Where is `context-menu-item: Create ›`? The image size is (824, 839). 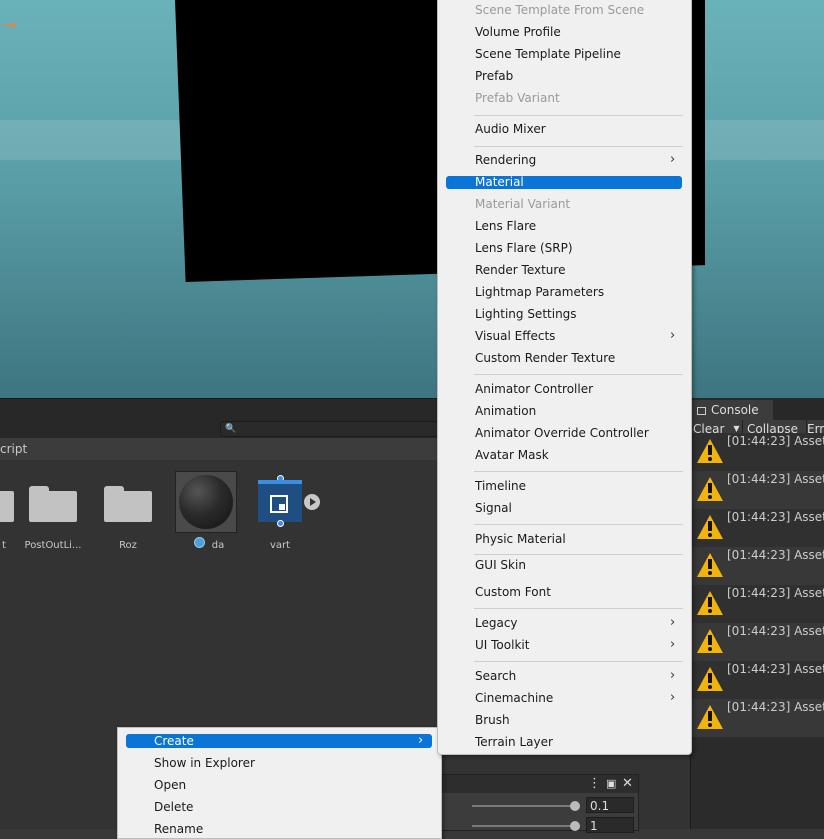
context-menu-item: Create › is located at coordinates (279, 741).